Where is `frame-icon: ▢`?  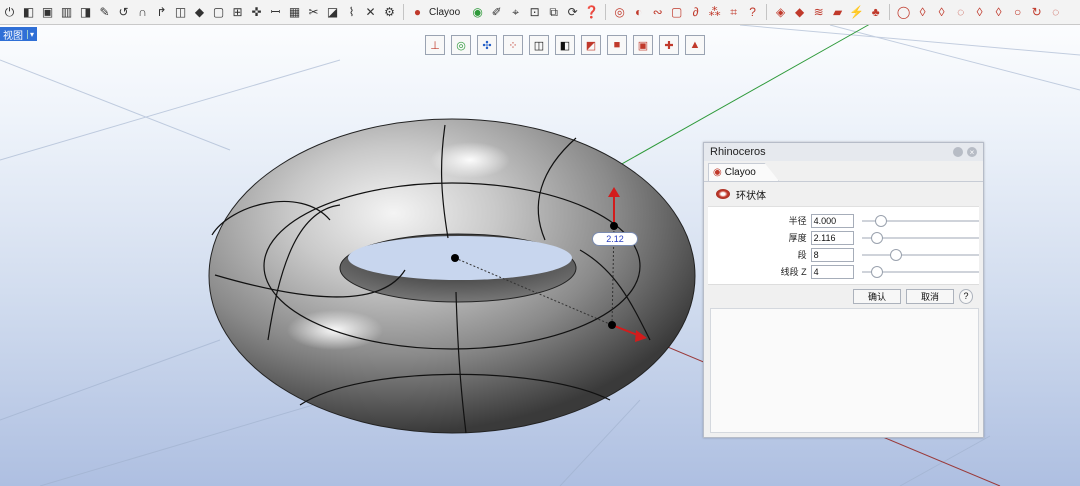
frame-icon: ▢ is located at coordinates (218, 12).